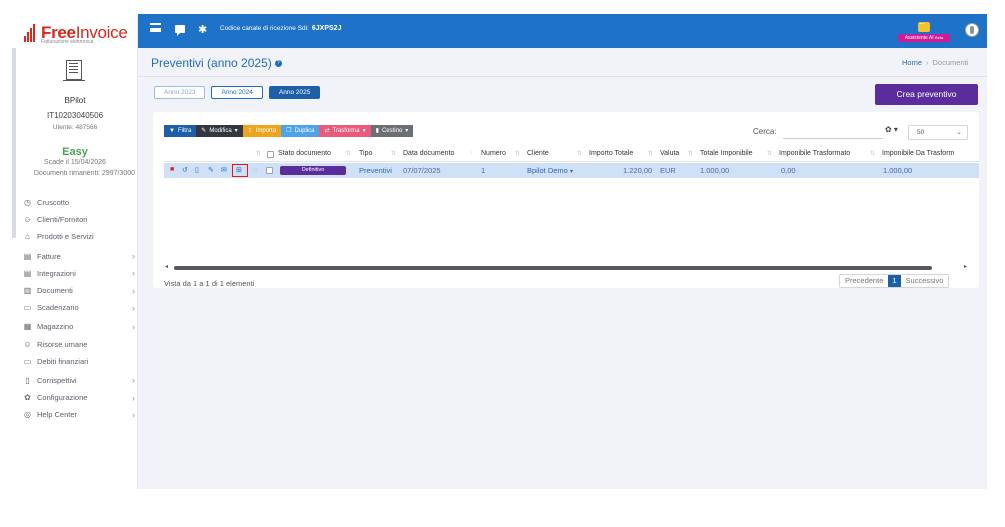 This screenshot has height=527, width=1005. Describe the element at coordinates (611, 153) in the screenshot. I see `col-importo-totale: Importo Totale` at that location.